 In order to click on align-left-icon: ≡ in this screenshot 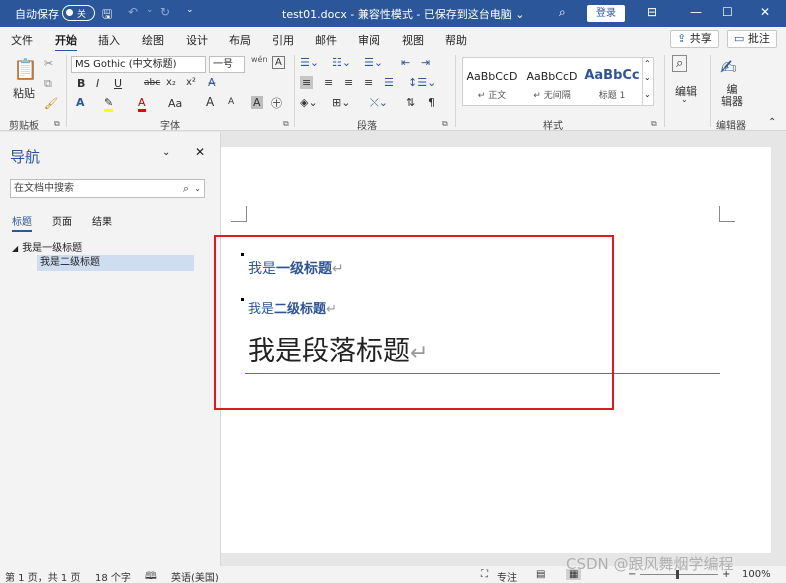, I will do `click(307, 82)`.